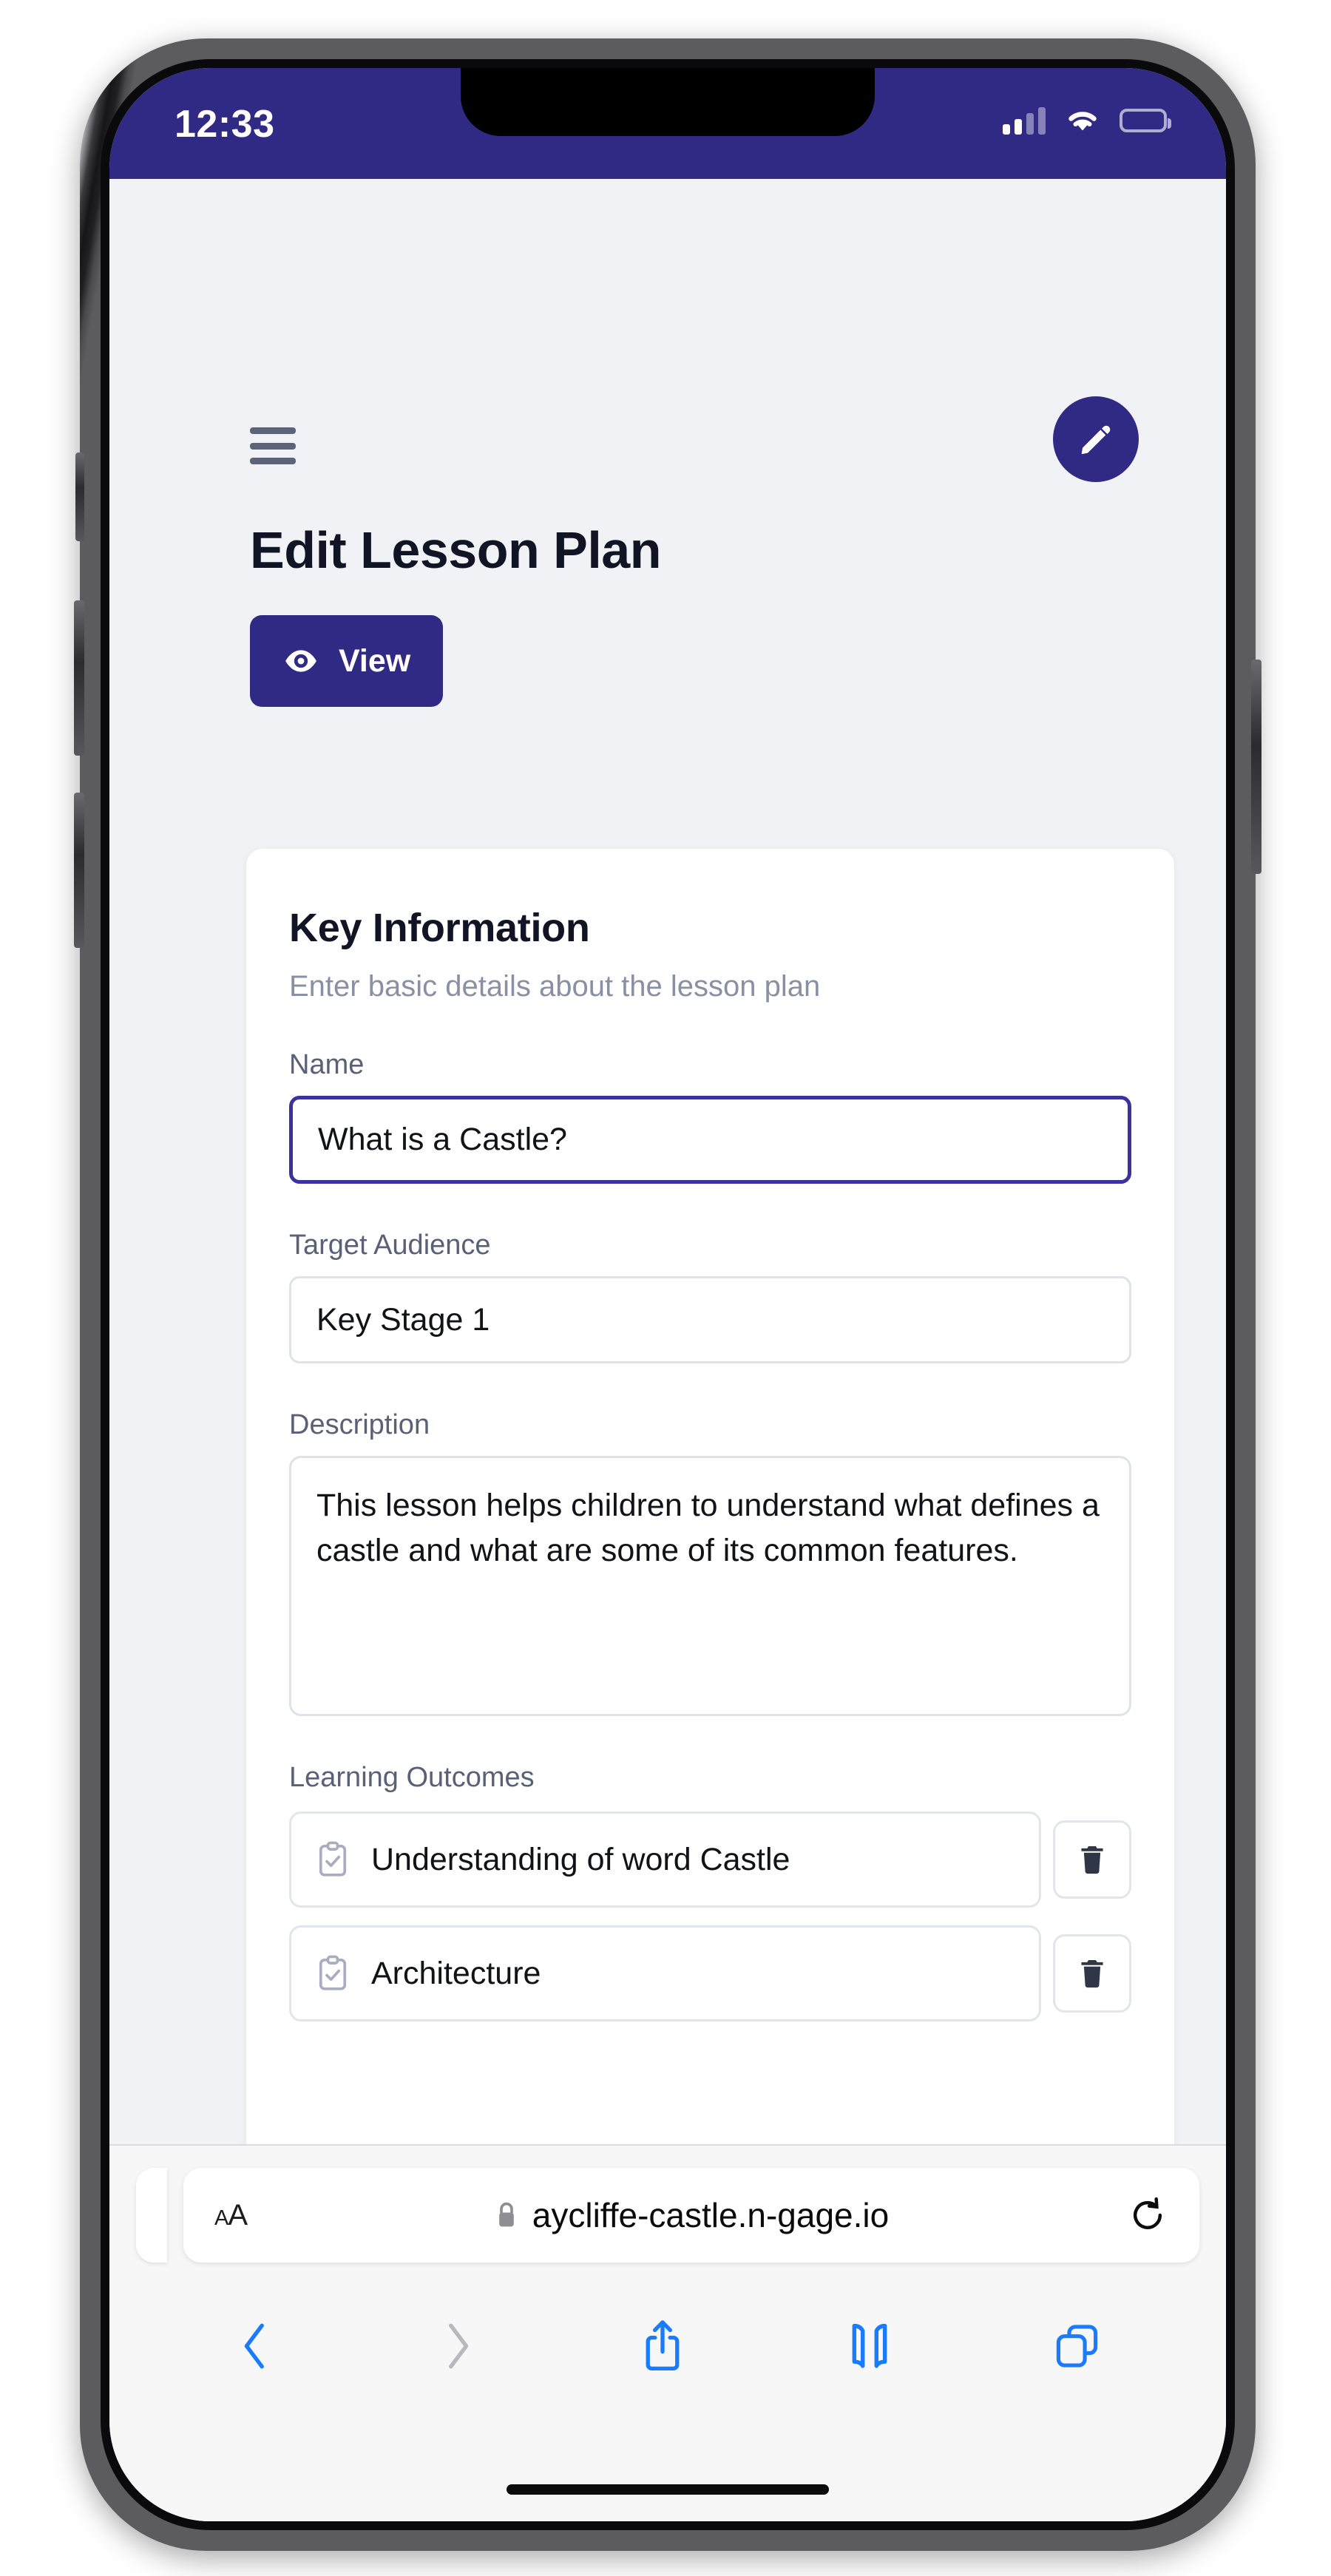 The height and width of the screenshot is (2576, 1331). Describe the element at coordinates (1145, 120) in the screenshot. I see `battery-icon` at that location.